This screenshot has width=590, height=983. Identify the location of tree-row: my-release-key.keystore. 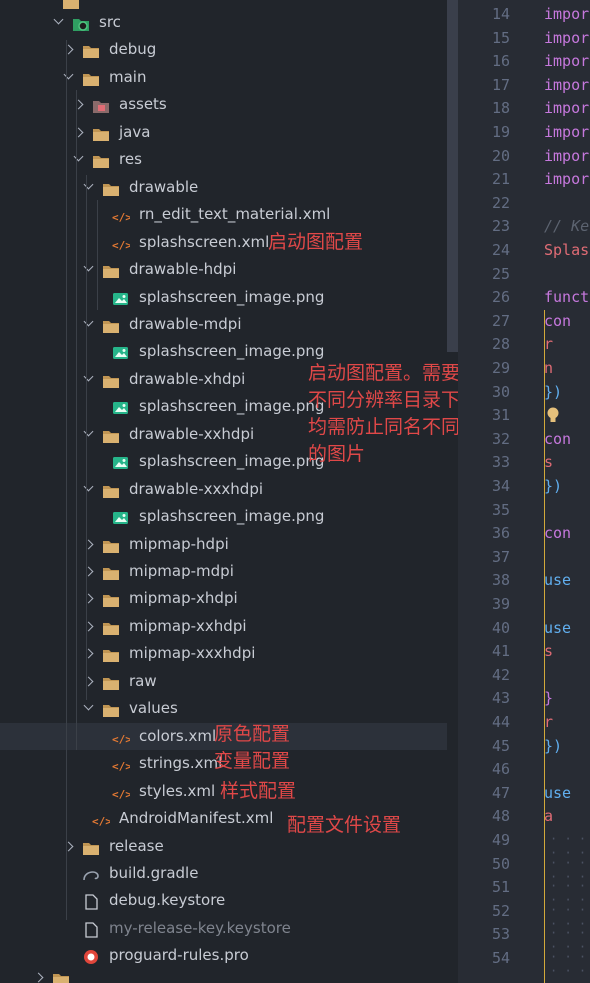
(223, 928).